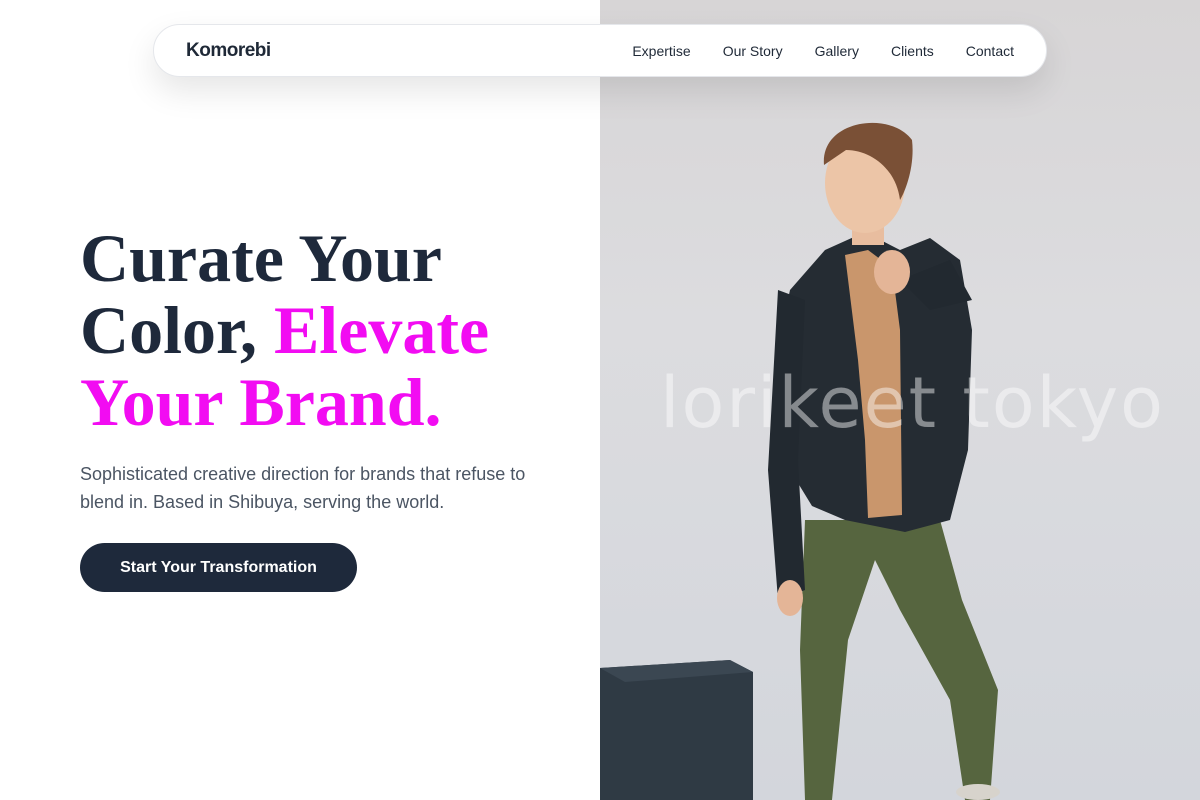 The image size is (1200, 800). Describe the element at coordinates (753, 51) in the screenshot. I see `nav-link-our-story: Our Story` at that location.